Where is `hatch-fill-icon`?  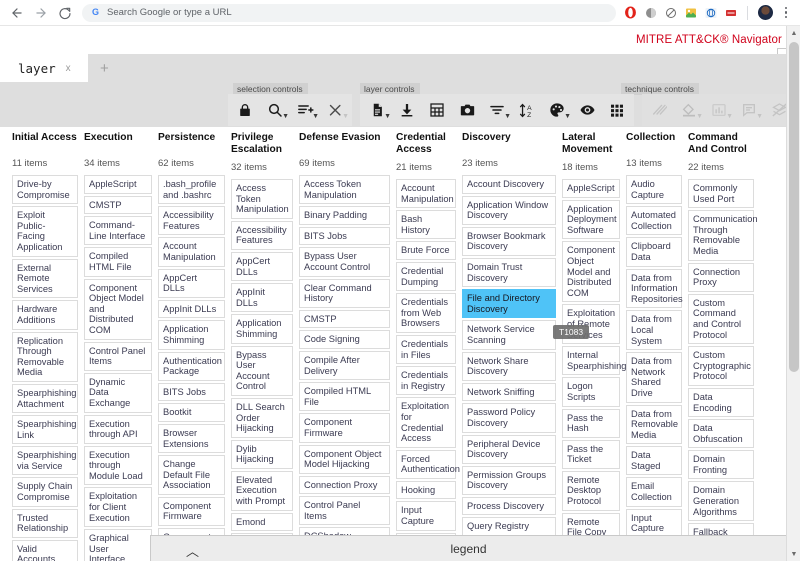 hatch-fill-icon is located at coordinates (659, 110).